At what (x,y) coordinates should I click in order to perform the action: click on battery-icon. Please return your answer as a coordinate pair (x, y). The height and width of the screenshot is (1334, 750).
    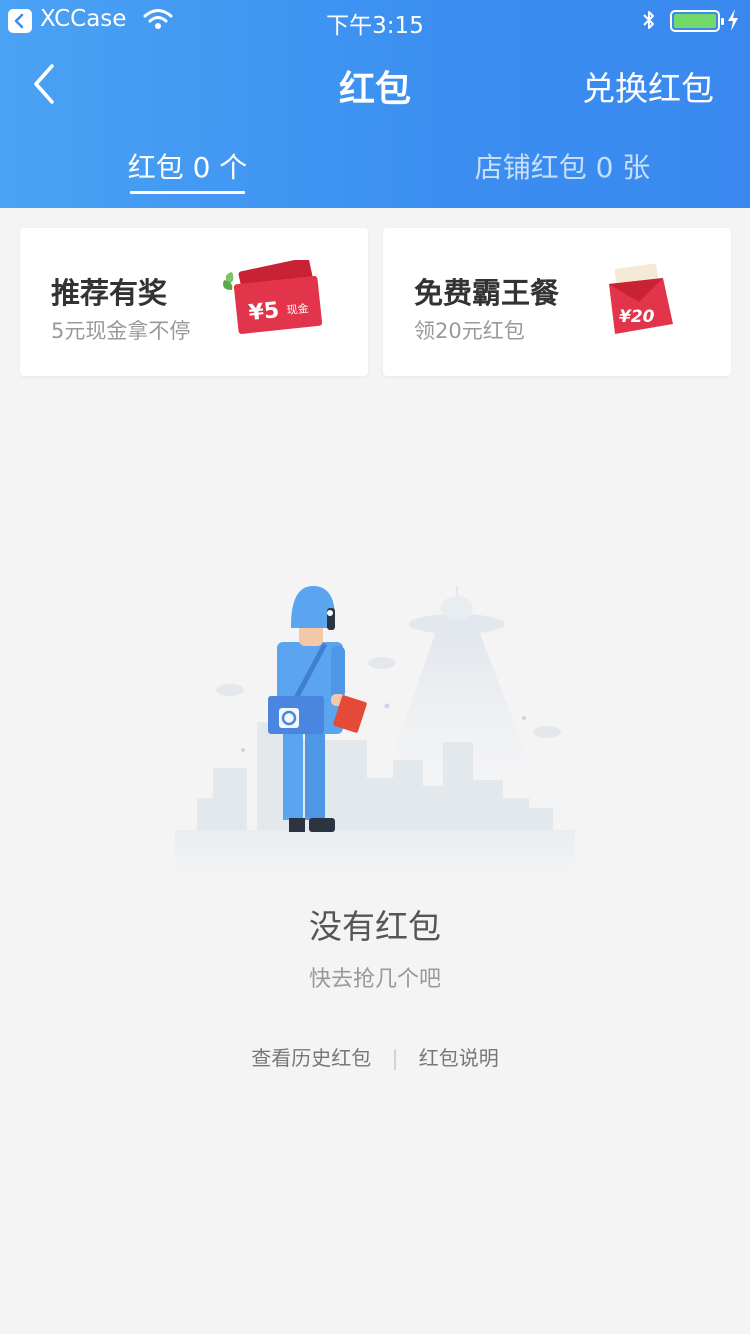
    Looking at the image, I should click on (697, 21).